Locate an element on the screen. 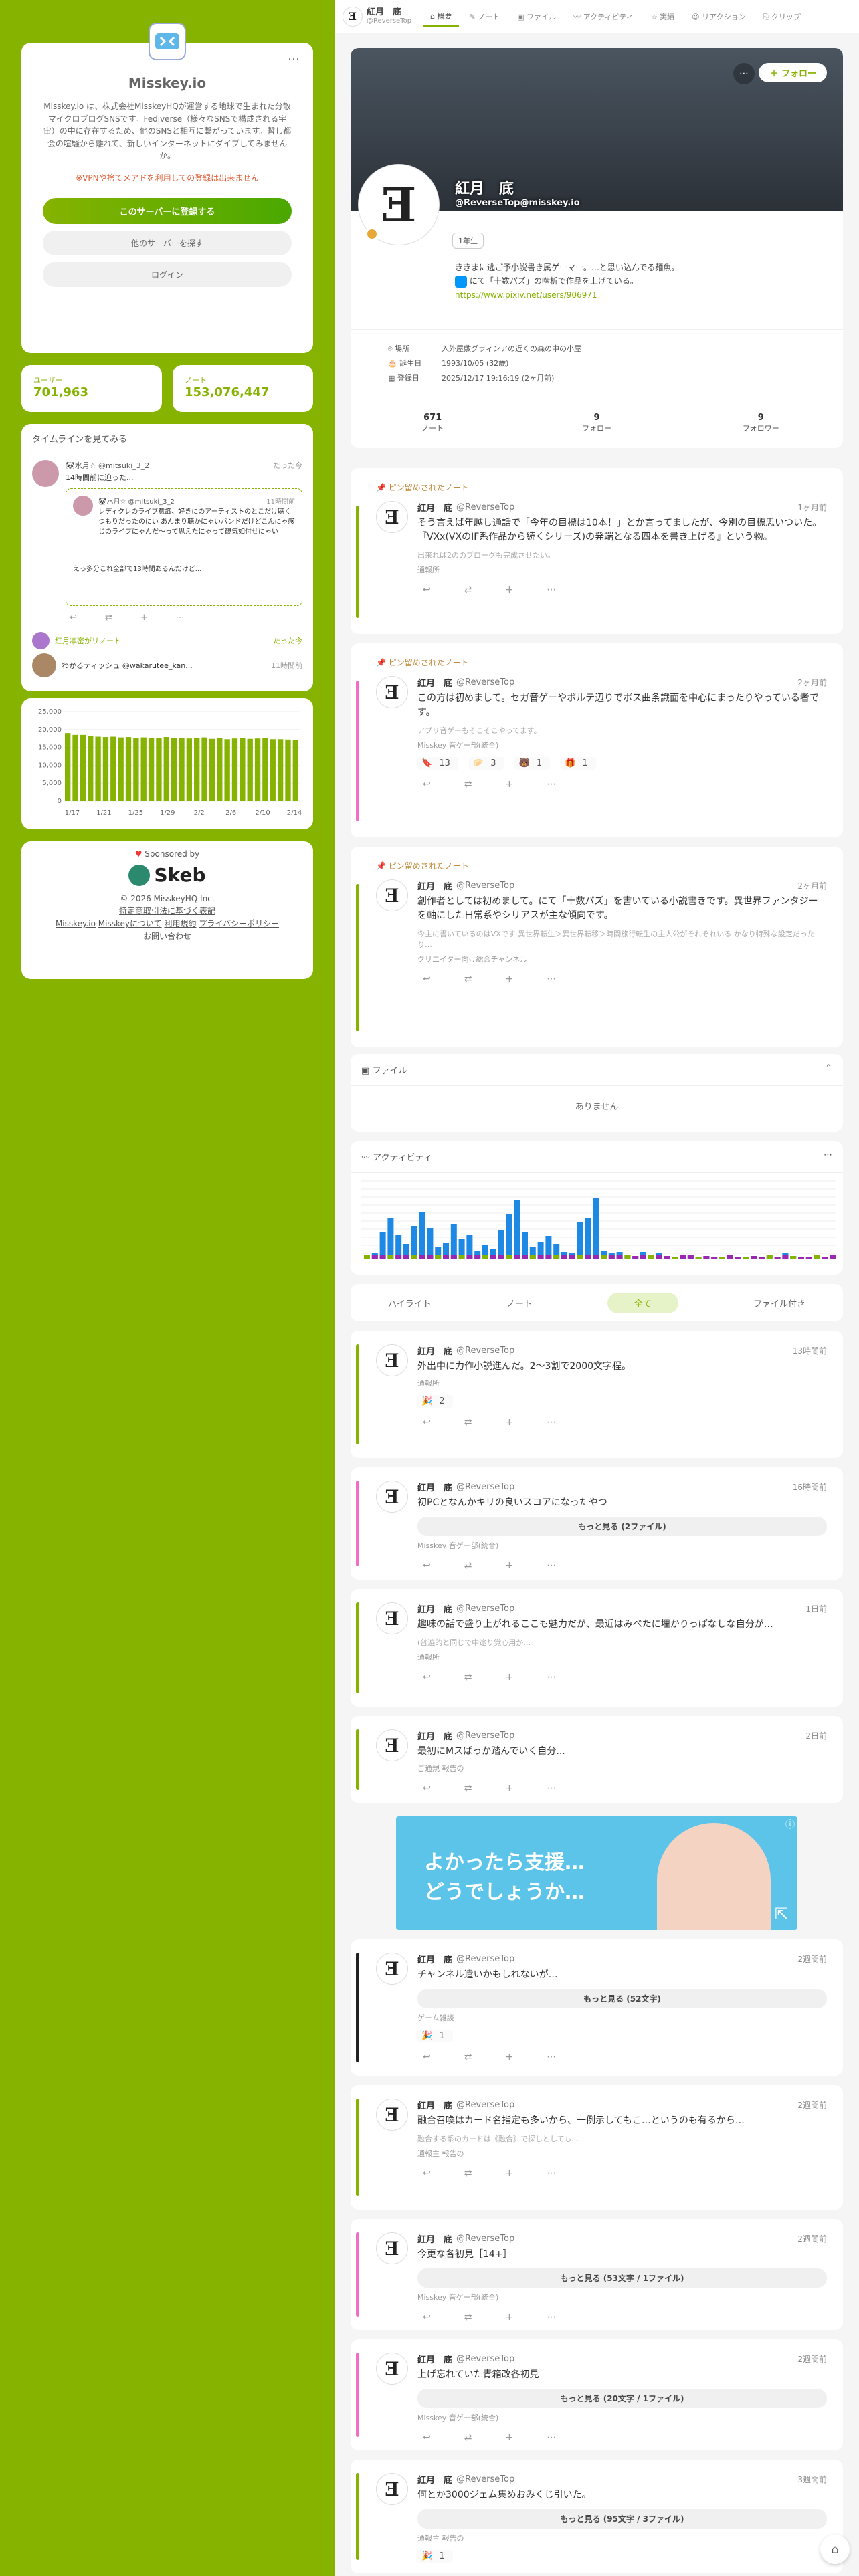 The image size is (859, 2576). show-more-button: もっと見る (20文字 / 1ファイル) is located at coordinates (622, 2398).